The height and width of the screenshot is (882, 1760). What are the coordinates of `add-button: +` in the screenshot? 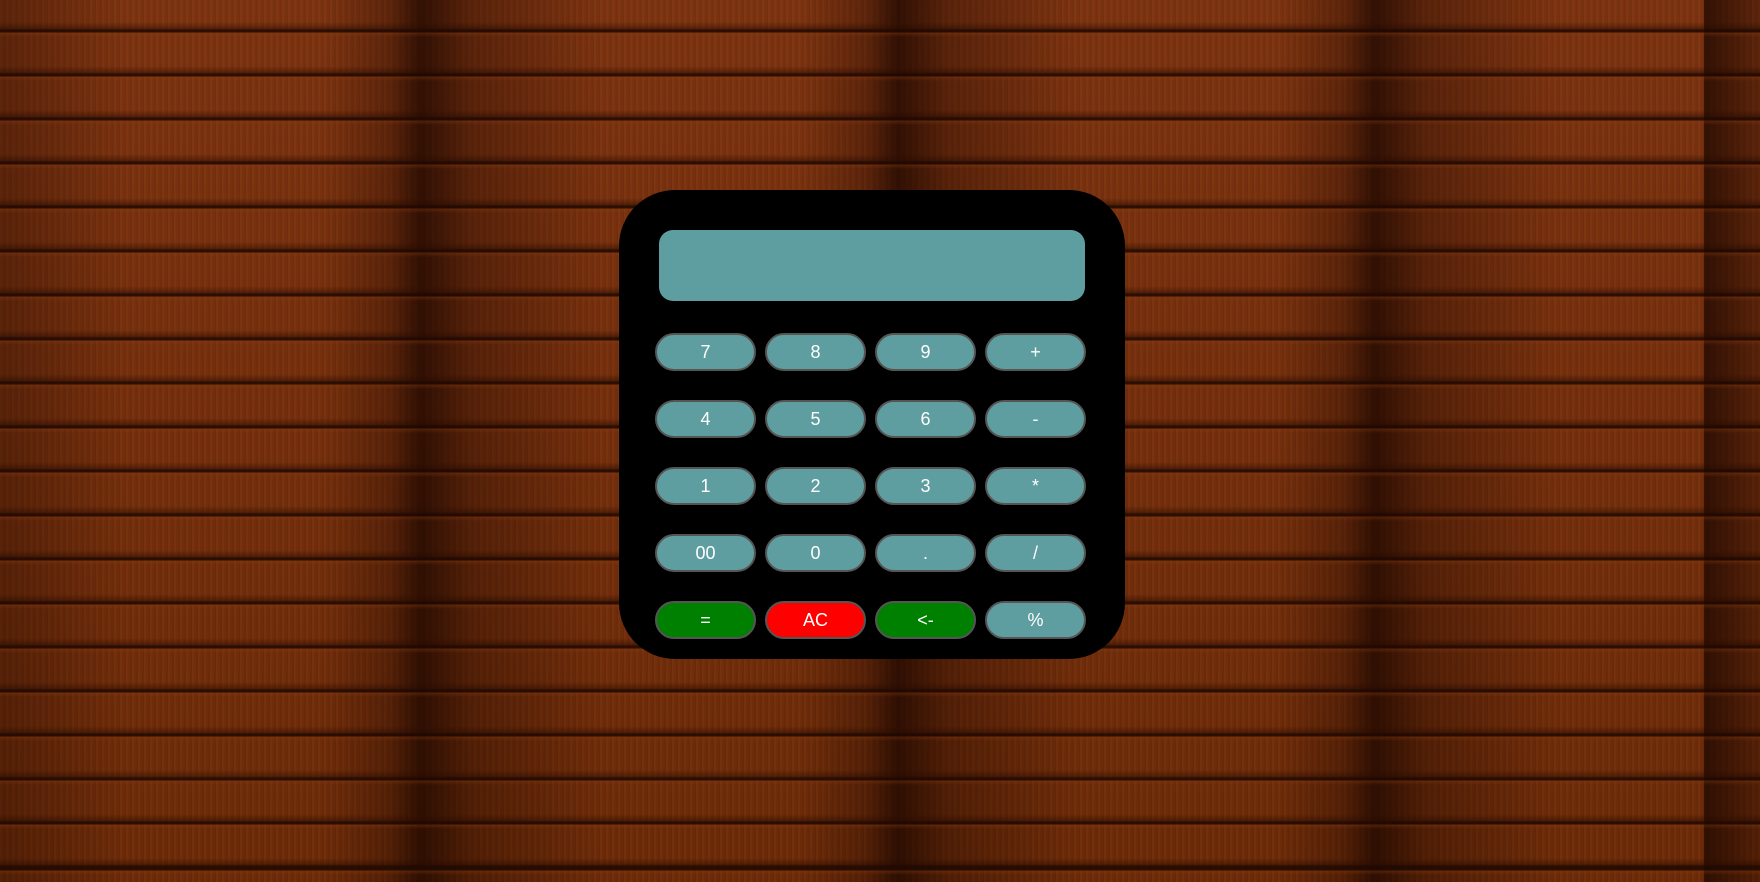 It's located at (1035, 352).